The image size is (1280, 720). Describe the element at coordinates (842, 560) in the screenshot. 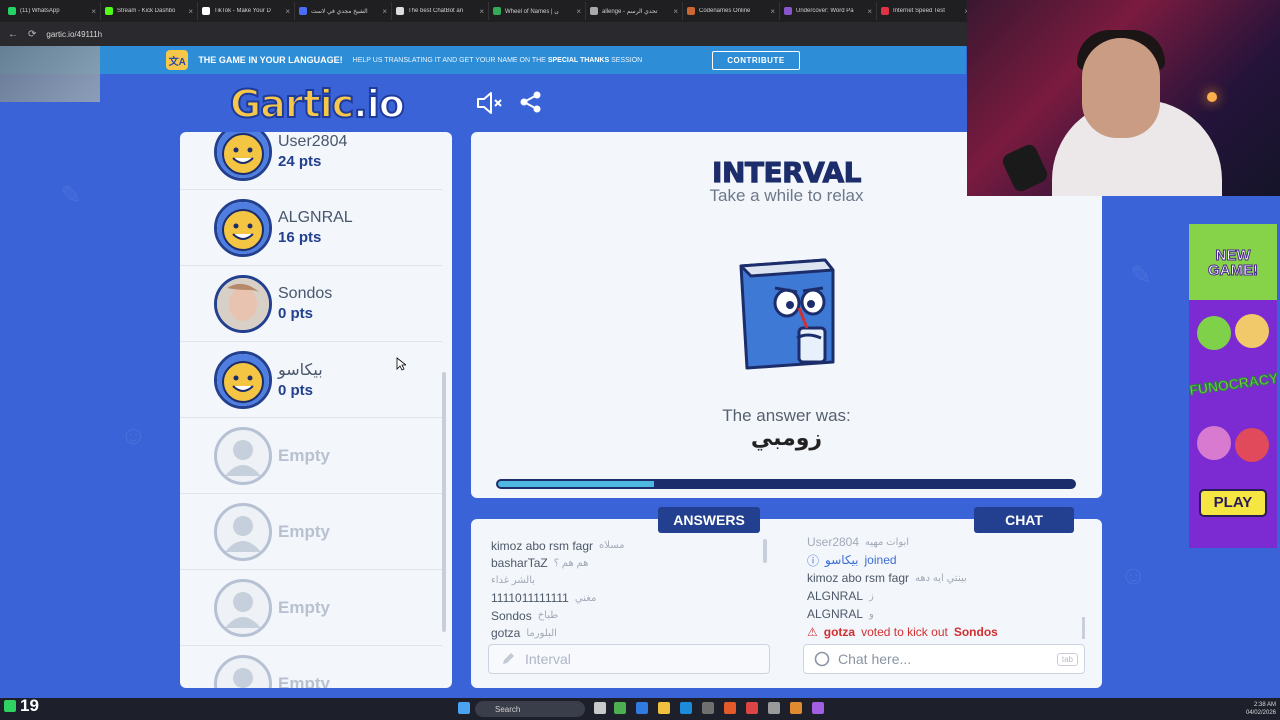

I see `chat-user: بيكاسو` at that location.